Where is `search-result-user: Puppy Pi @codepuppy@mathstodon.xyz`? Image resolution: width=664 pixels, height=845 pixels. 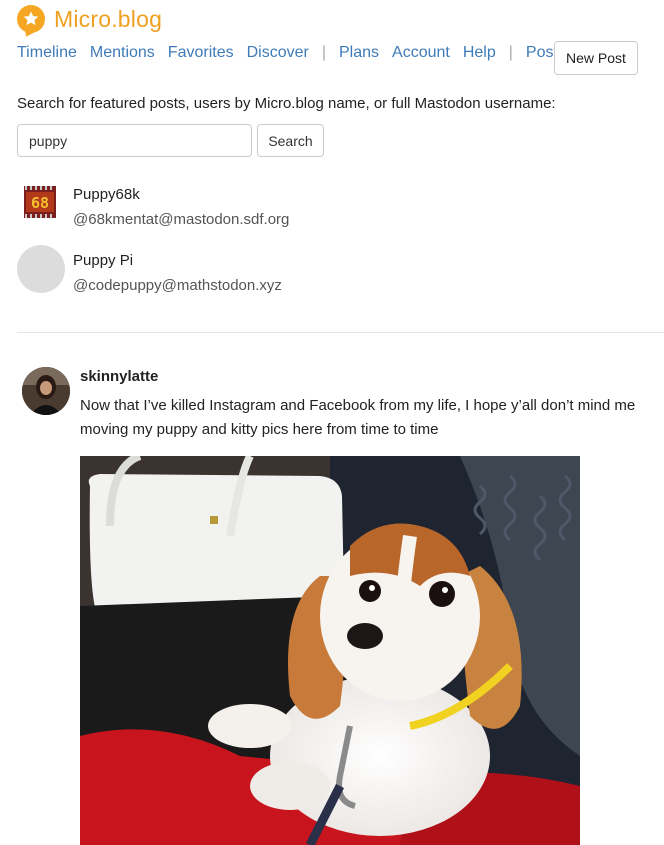
search-result-user: Puppy Pi @codepuppy@mathstodon.xyz is located at coordinates (149, 269).